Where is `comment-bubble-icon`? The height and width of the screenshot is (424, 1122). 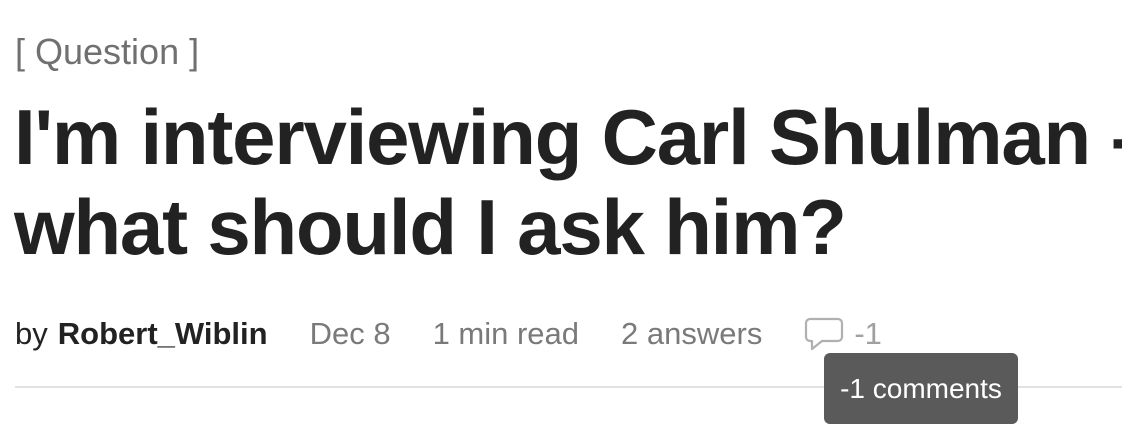 comment-bubble-icon is located at coordinates (824, 334).